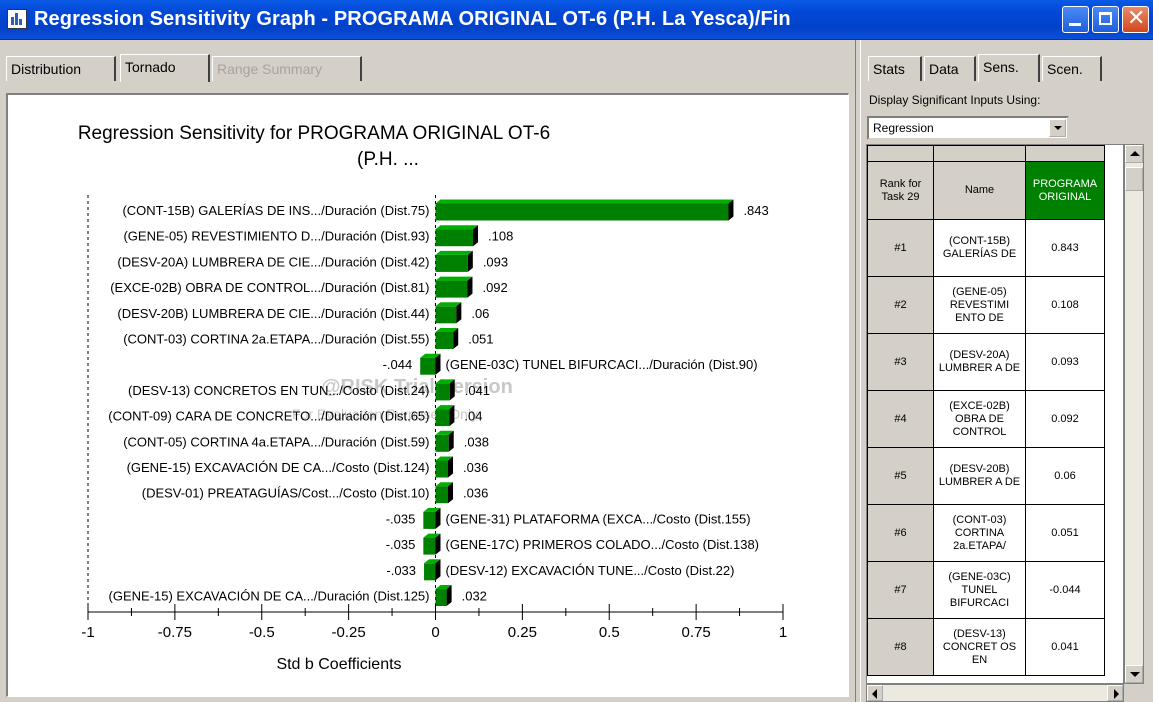  Describe the element at coordinates (1105, 19) in the screenshot. I see `maximize-button` at that location.